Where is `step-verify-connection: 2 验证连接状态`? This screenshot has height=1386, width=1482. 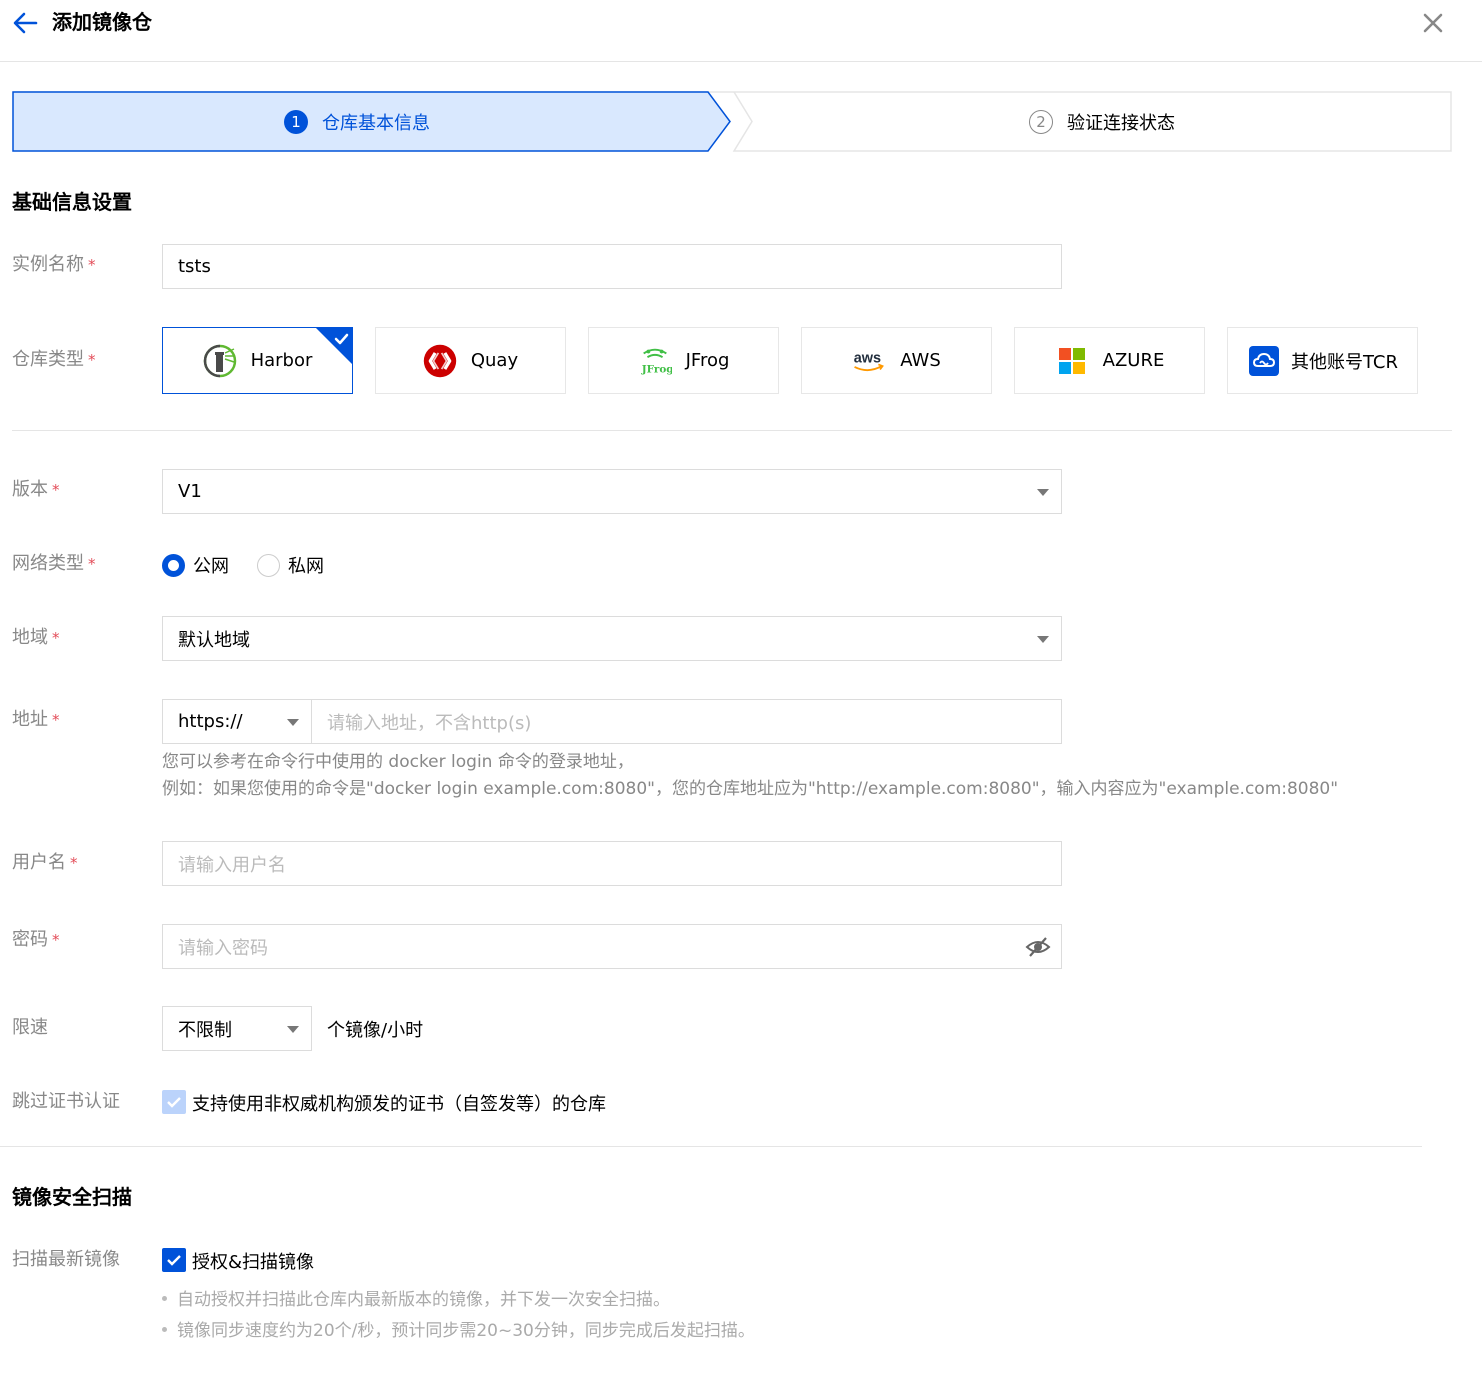
step-verify-connection: 2 验证连接状态 is located at coordinates (1102, 121).